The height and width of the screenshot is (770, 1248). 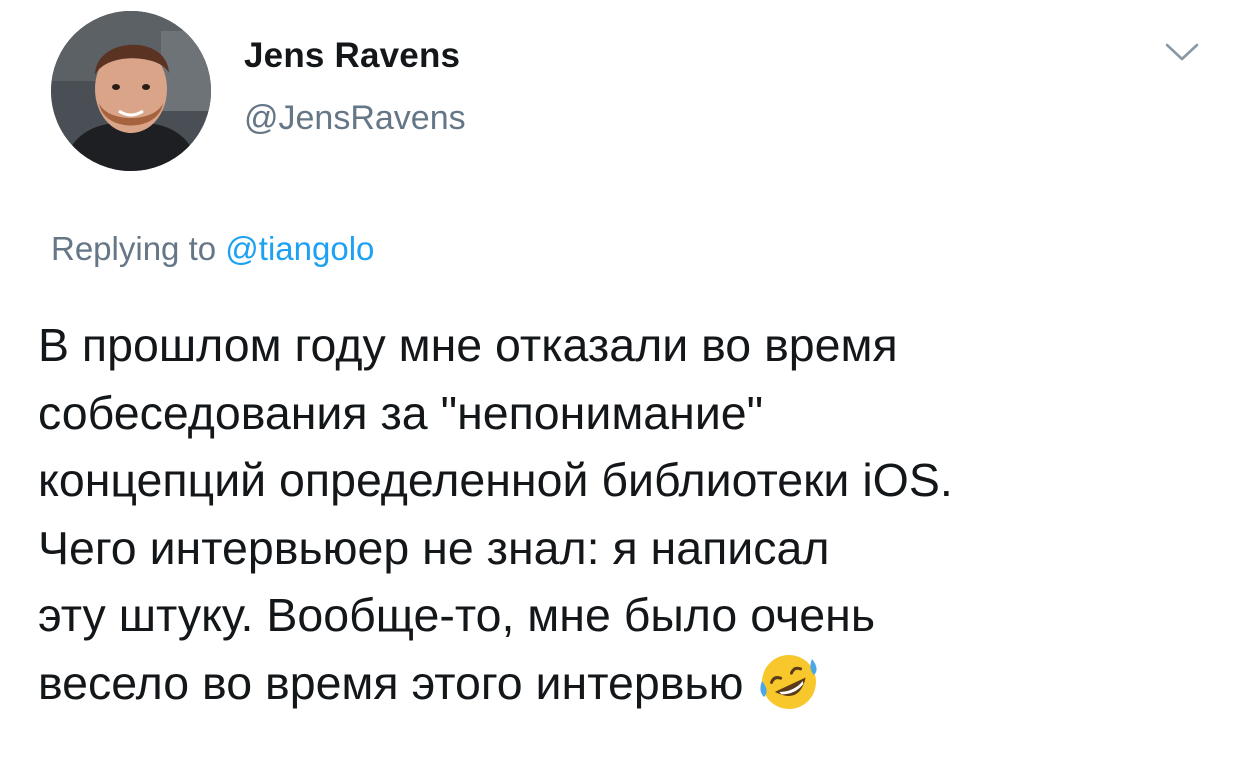 What do you see at coordinates (299, 248) in the screenshot?
I see `reply-target-link: @tiangolo` at bounding box center [299, 248].